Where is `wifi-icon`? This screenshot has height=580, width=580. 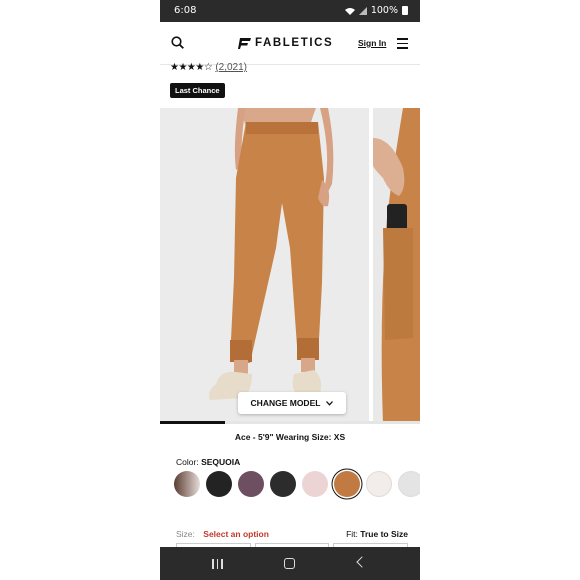
wifi-icon is located at coordinates (349, 11).